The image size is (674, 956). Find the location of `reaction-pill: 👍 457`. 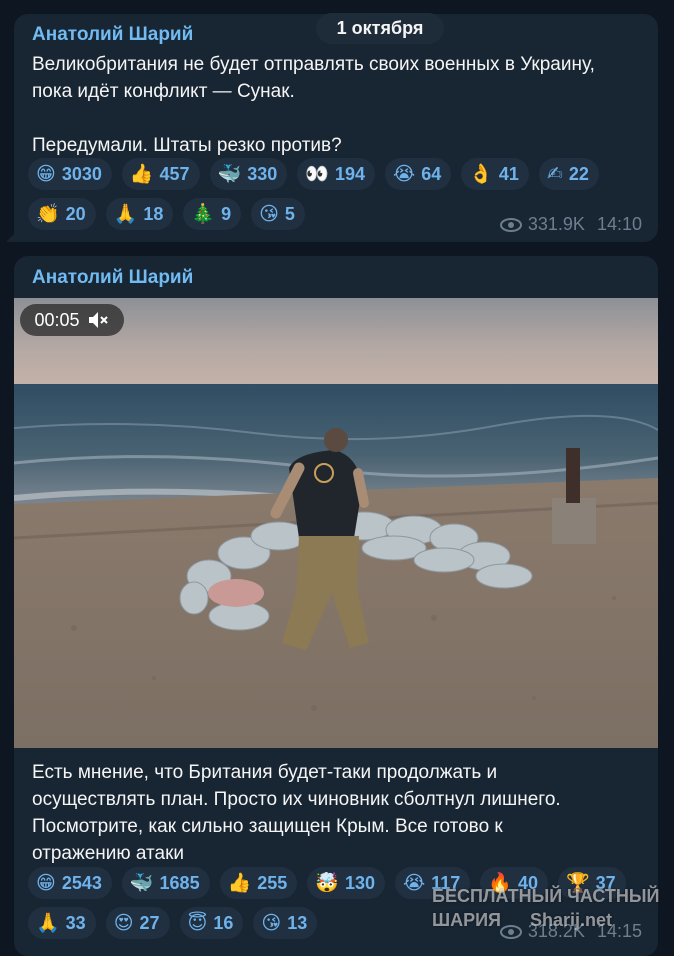

reaction-pill: 👍 457 is located at coordinates (160, 174).